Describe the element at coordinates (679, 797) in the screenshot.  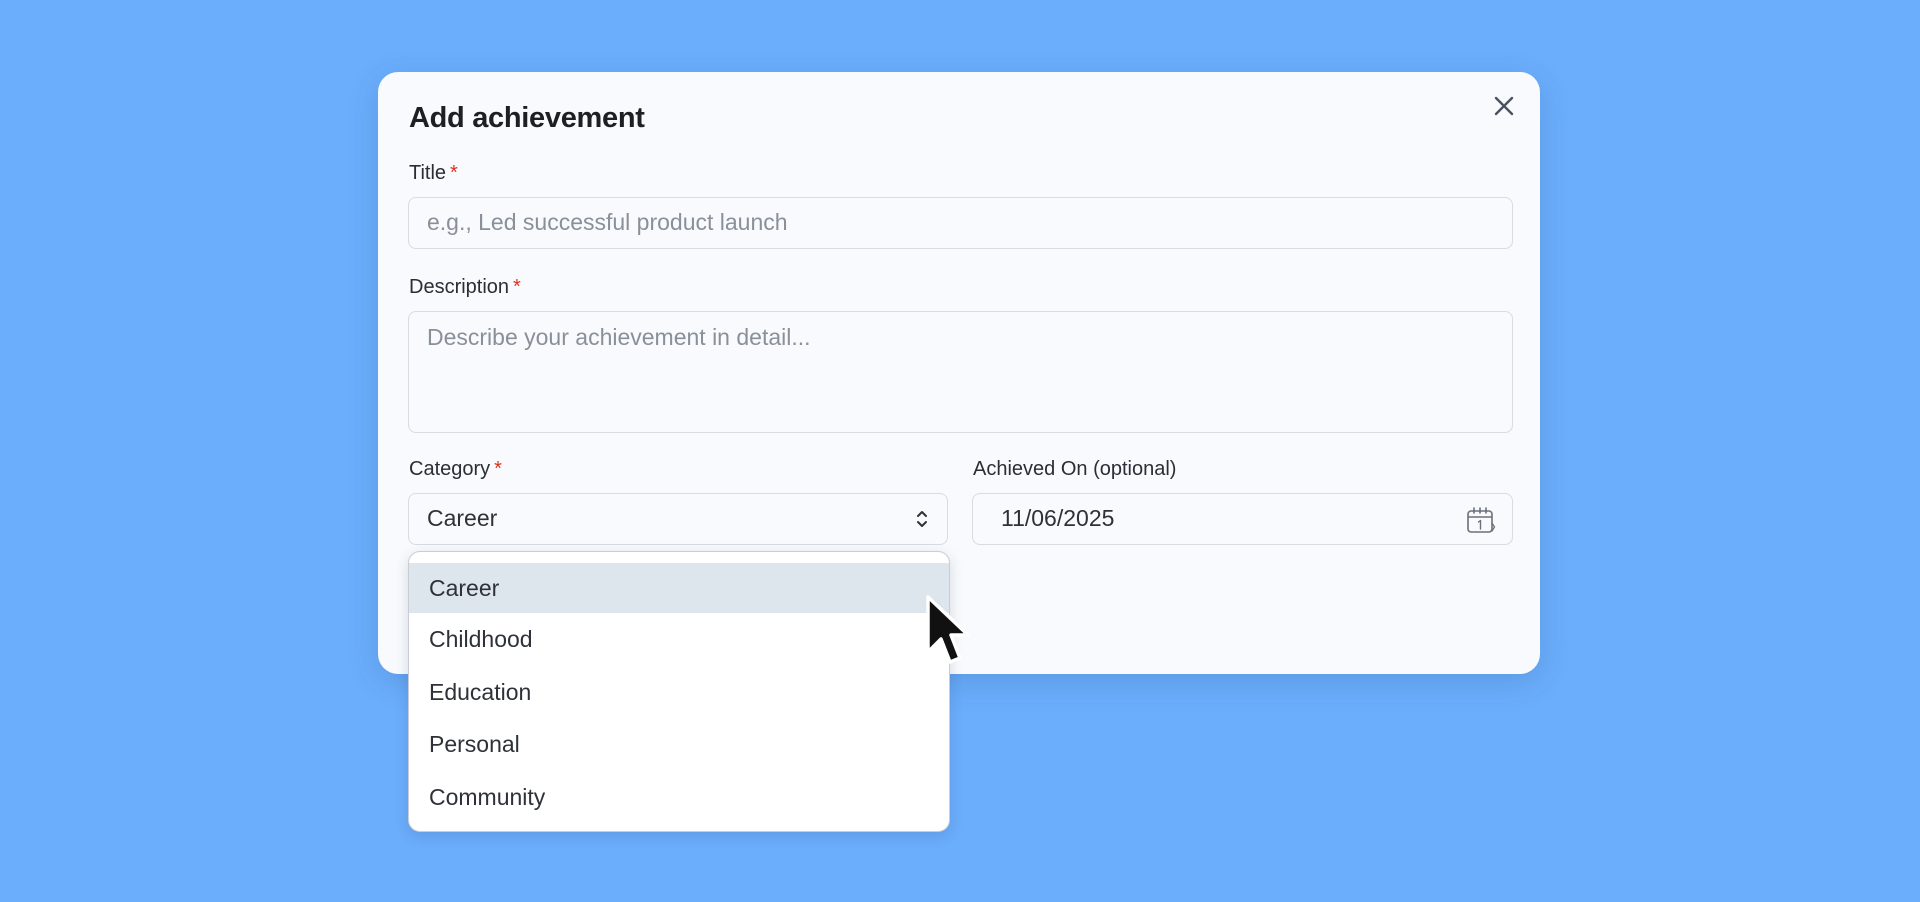
I see `category-option-community: Community` at that location.